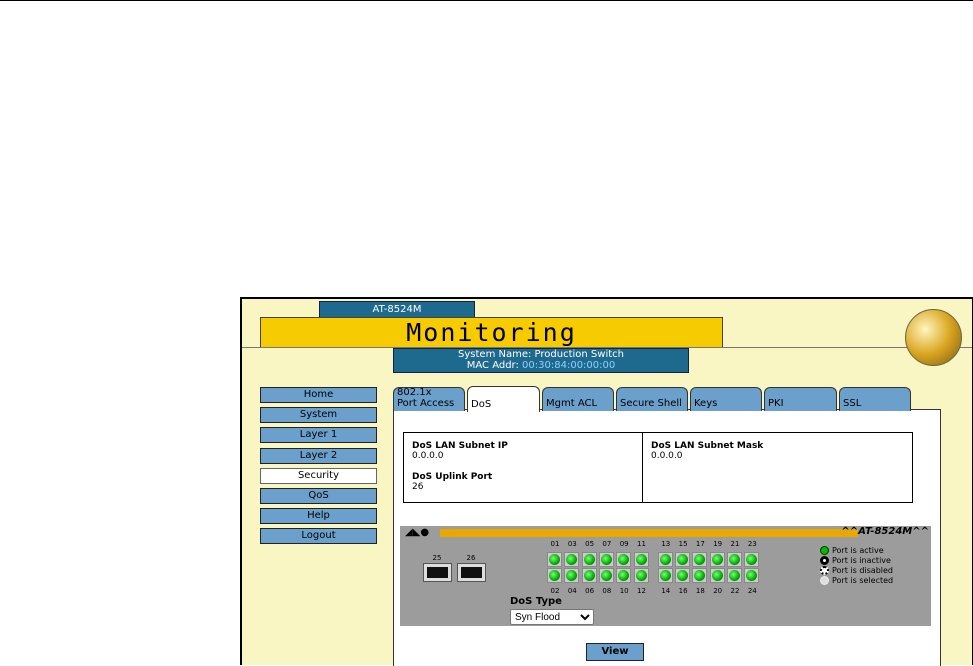 This screenshot has width=973, height=666. I want to click on view-button: View, so click(615, 652).